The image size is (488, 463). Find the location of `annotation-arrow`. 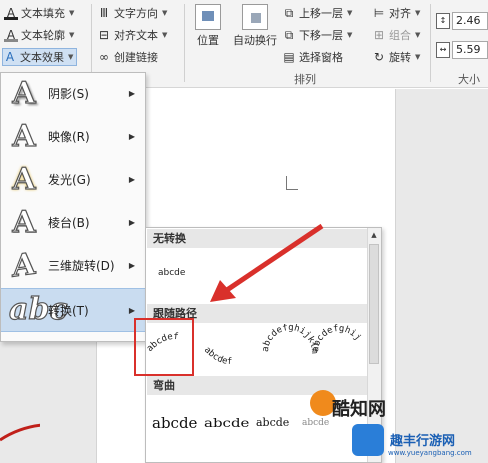

annotation-arrow is located at coordinates (267, 262).